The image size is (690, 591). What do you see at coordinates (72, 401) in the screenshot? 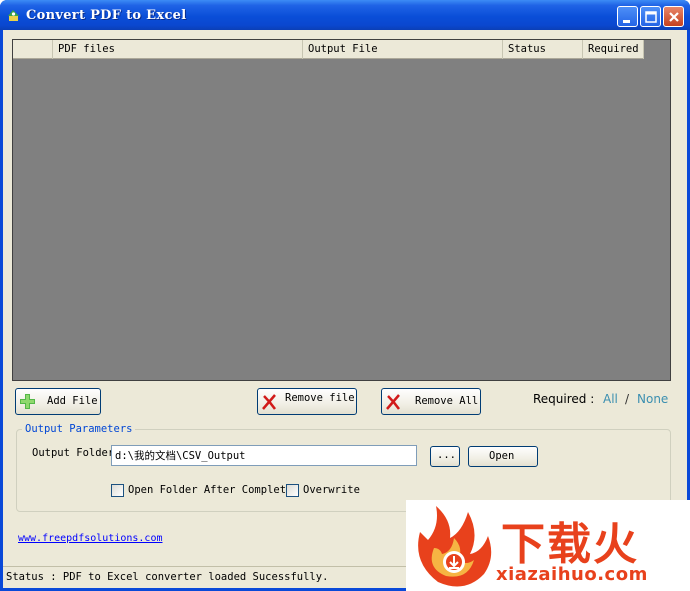
I see `add-file-label: Add File` at bounding box center [72, 401].